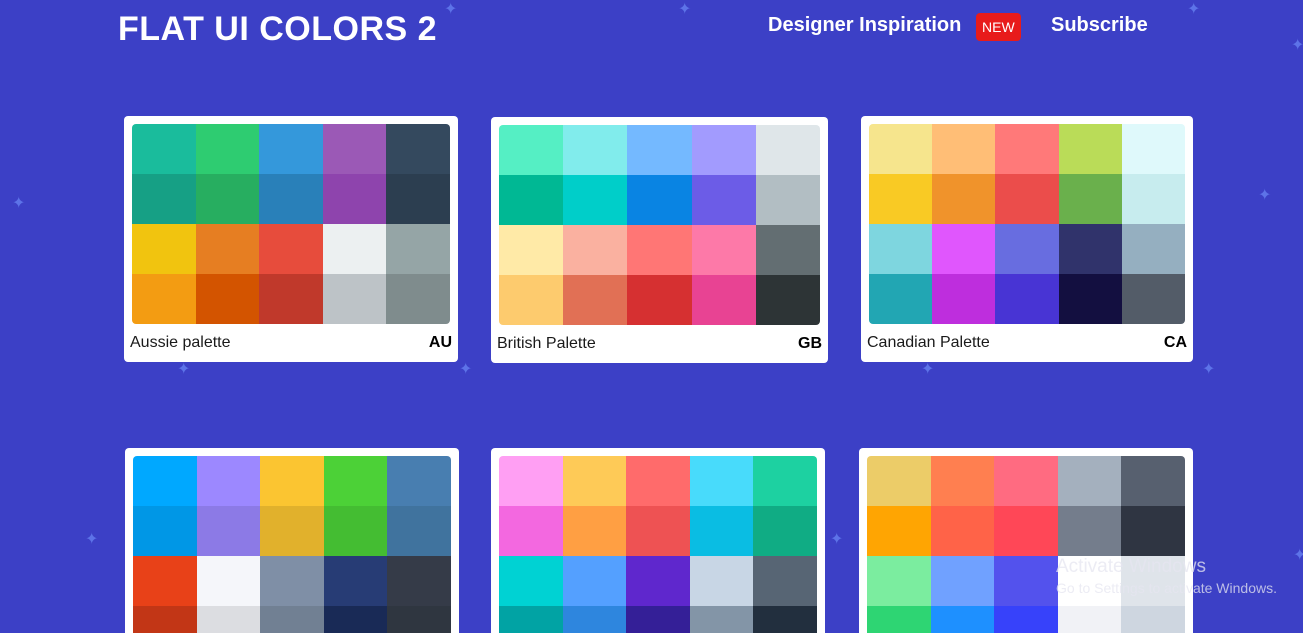  What do you see at coordinates (659, 240) in the screenshot?
I see `palette-card-gb: British Palette GB` at bounding box center [659, 240].